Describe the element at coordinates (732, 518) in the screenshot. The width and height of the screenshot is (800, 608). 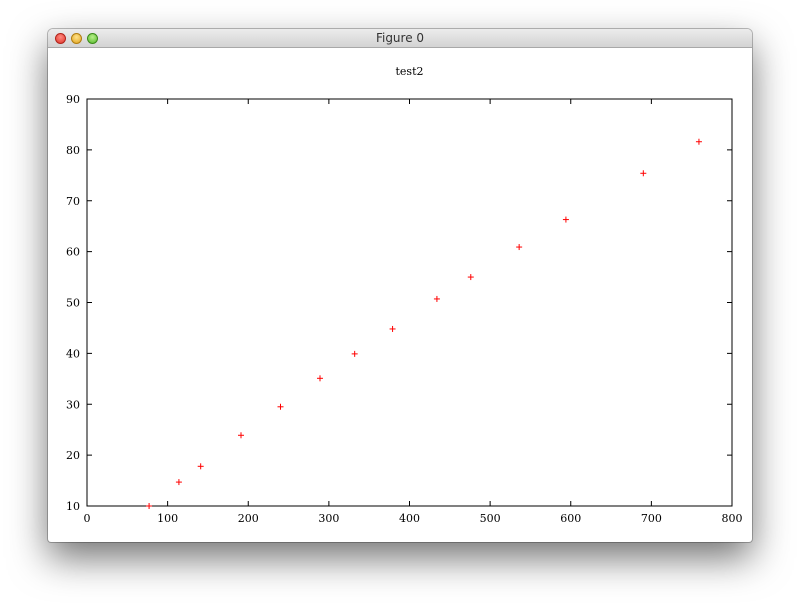
I see `x-tick-label: 800` at that location.